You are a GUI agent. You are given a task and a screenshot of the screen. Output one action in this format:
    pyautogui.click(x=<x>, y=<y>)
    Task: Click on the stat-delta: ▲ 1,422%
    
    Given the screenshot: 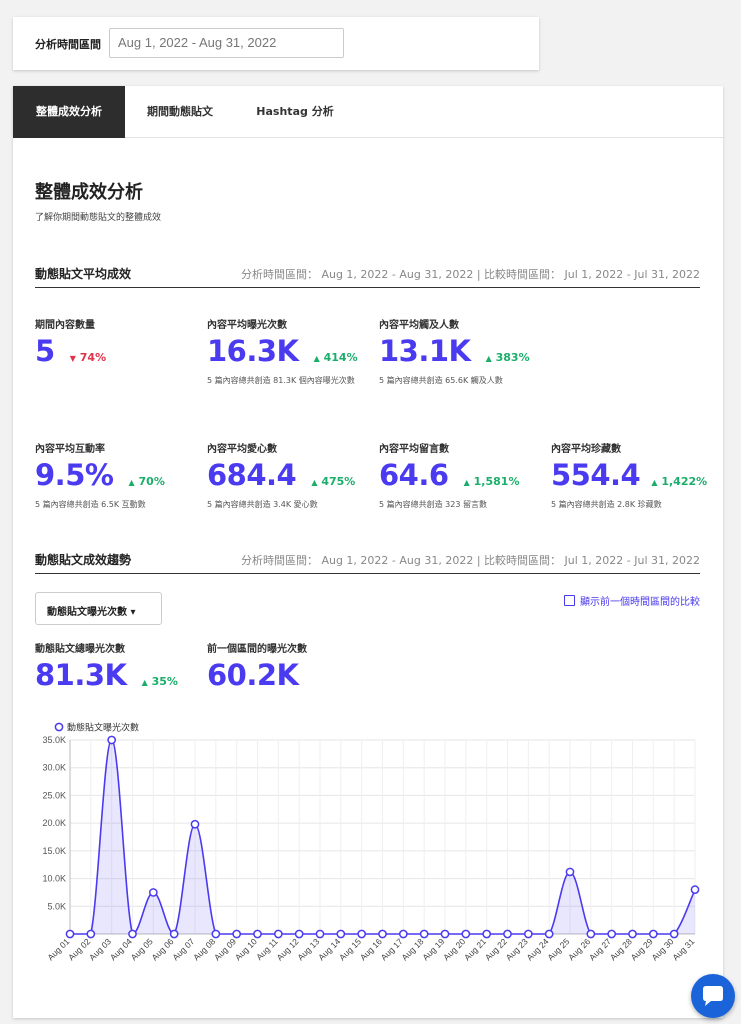 What is the action you would take?
    pyautogui.click(x=679, y=481)
    